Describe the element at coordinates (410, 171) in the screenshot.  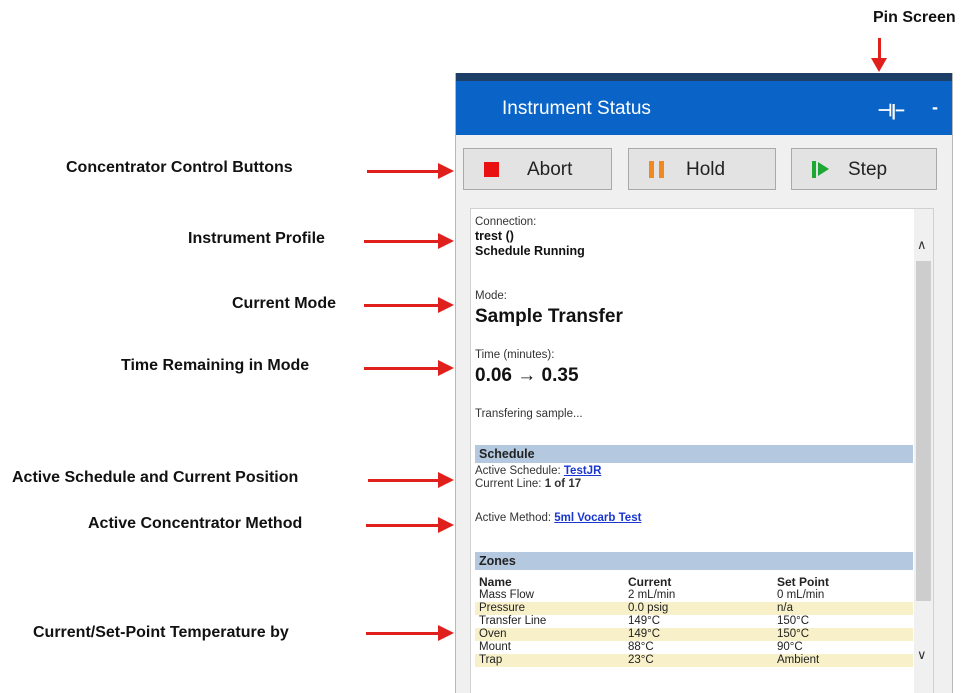
I see `arrow-control-buttons` at that location.